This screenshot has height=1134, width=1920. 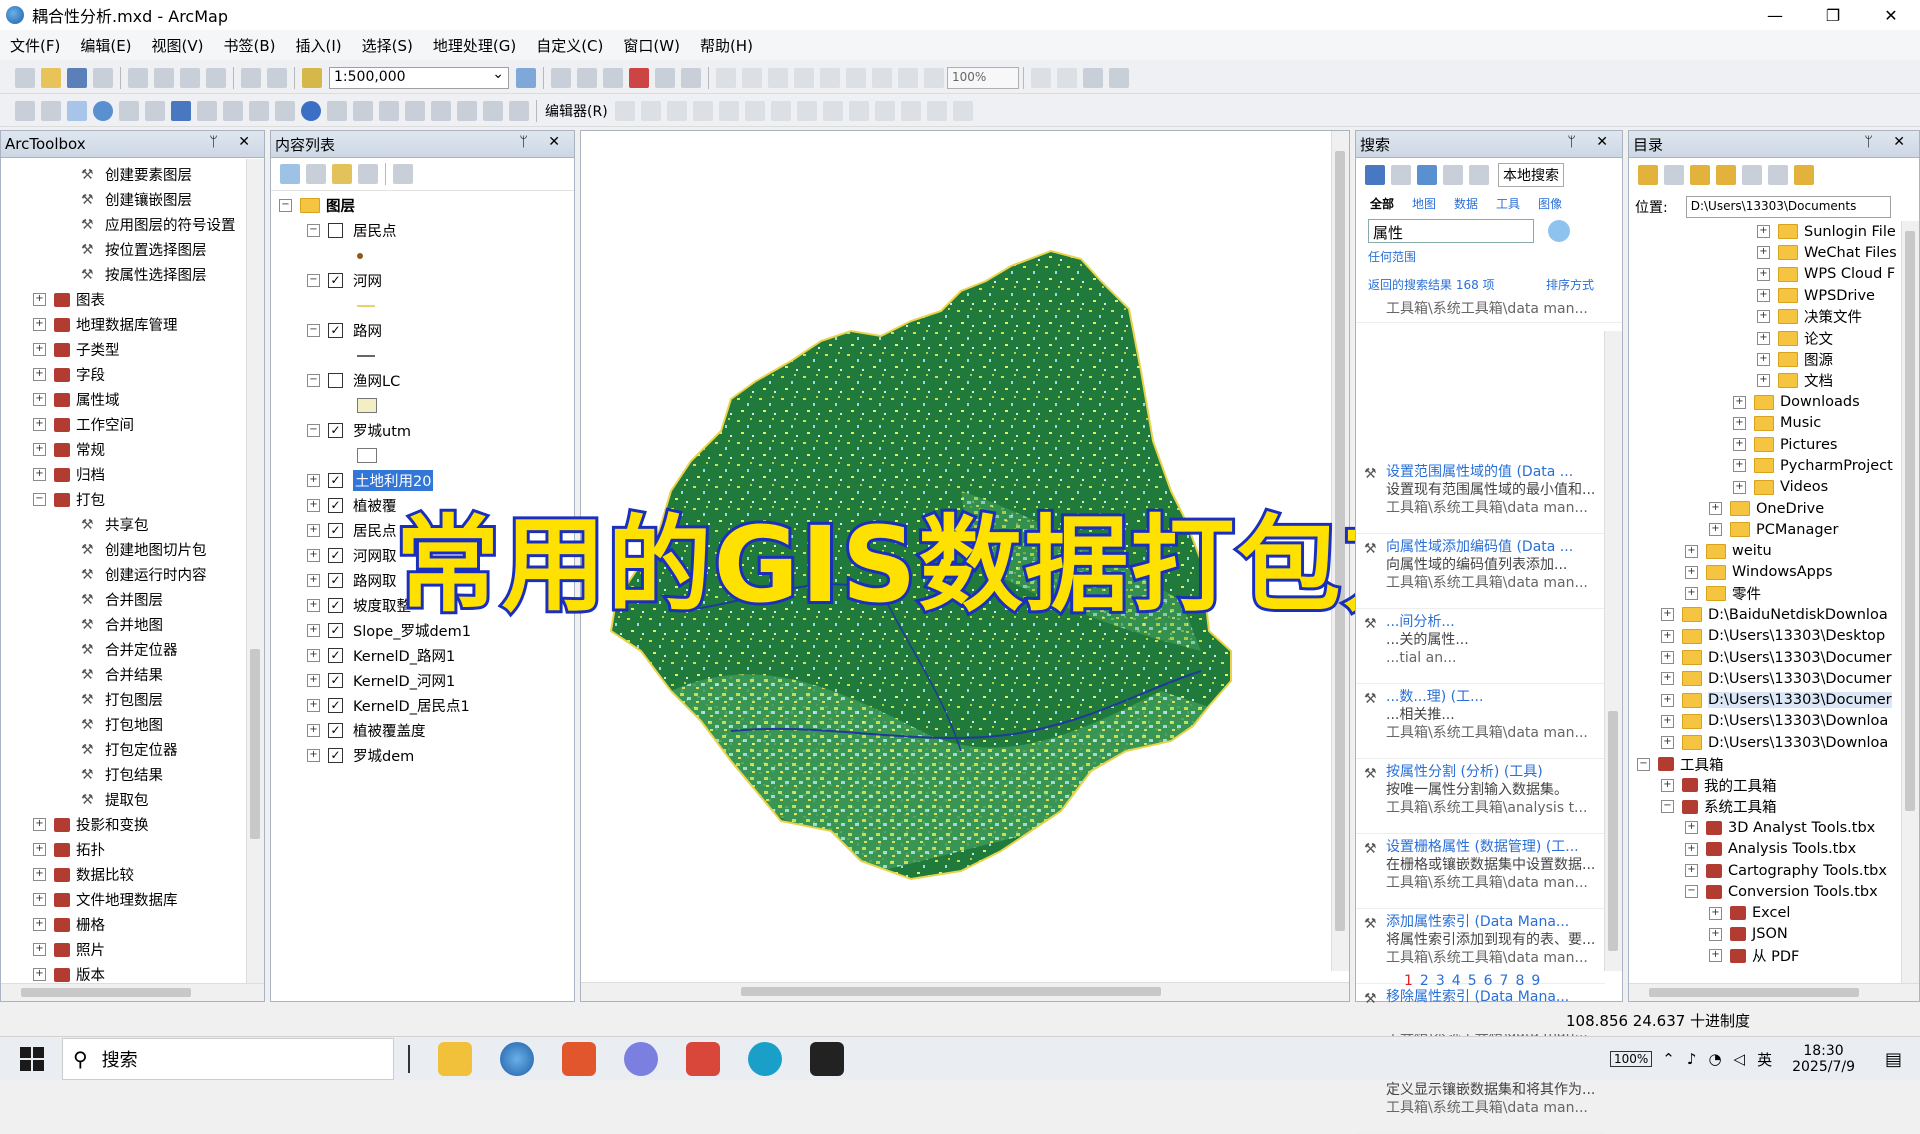 What do you see at coordinates (233, 110) in the screenshot?
I see `select-features-icon` at bounding box center [233, 110].